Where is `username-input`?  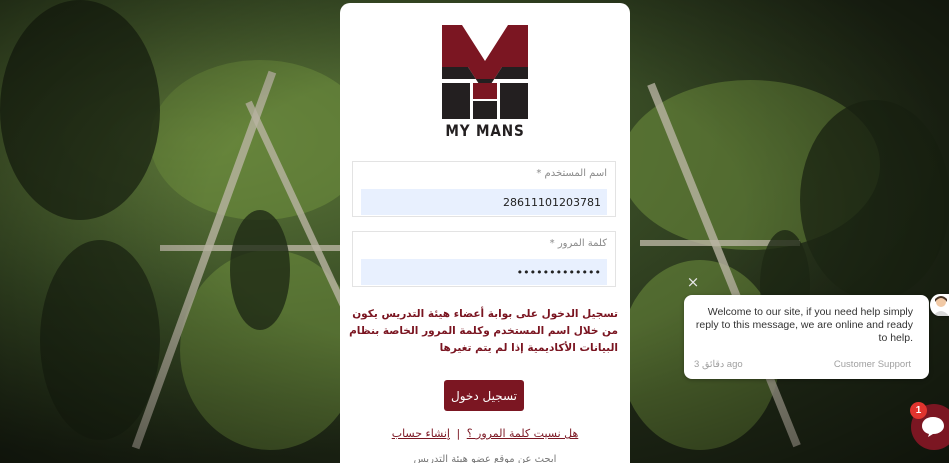
username-input is located at coordinates (484, 202).